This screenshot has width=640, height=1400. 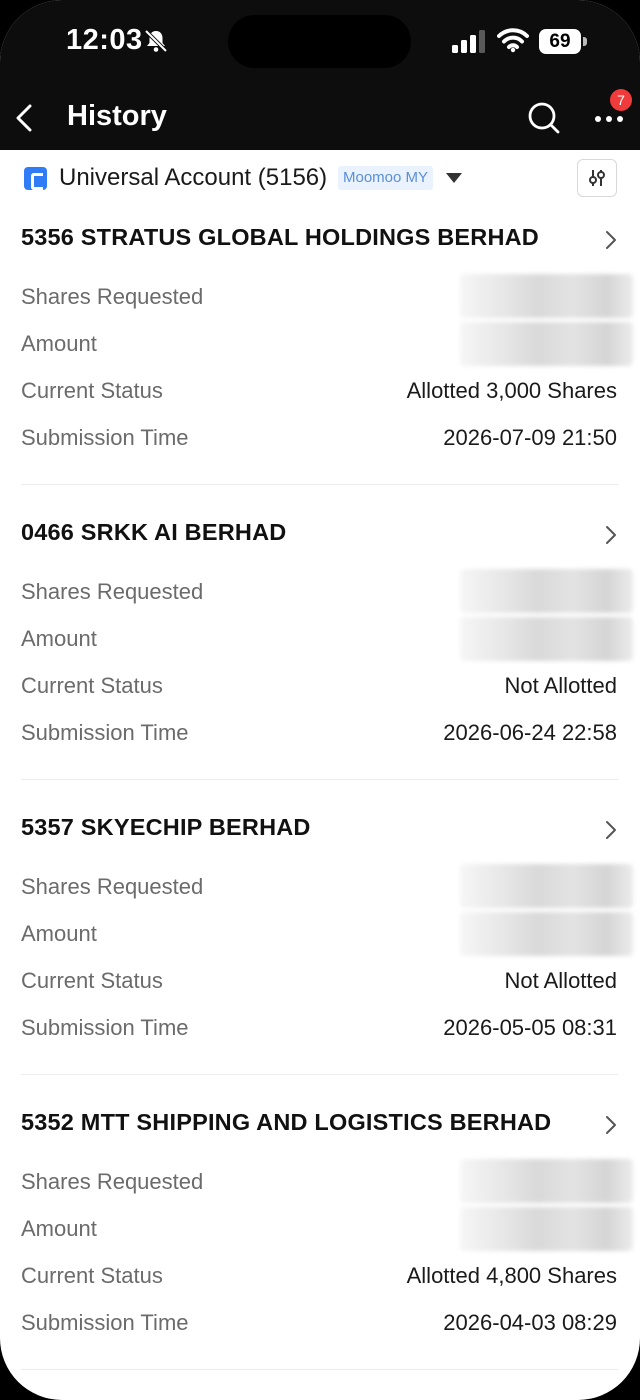 I want to click on current-status-value: Allotted 4,800 Shares, so click(x=511, y=1275).